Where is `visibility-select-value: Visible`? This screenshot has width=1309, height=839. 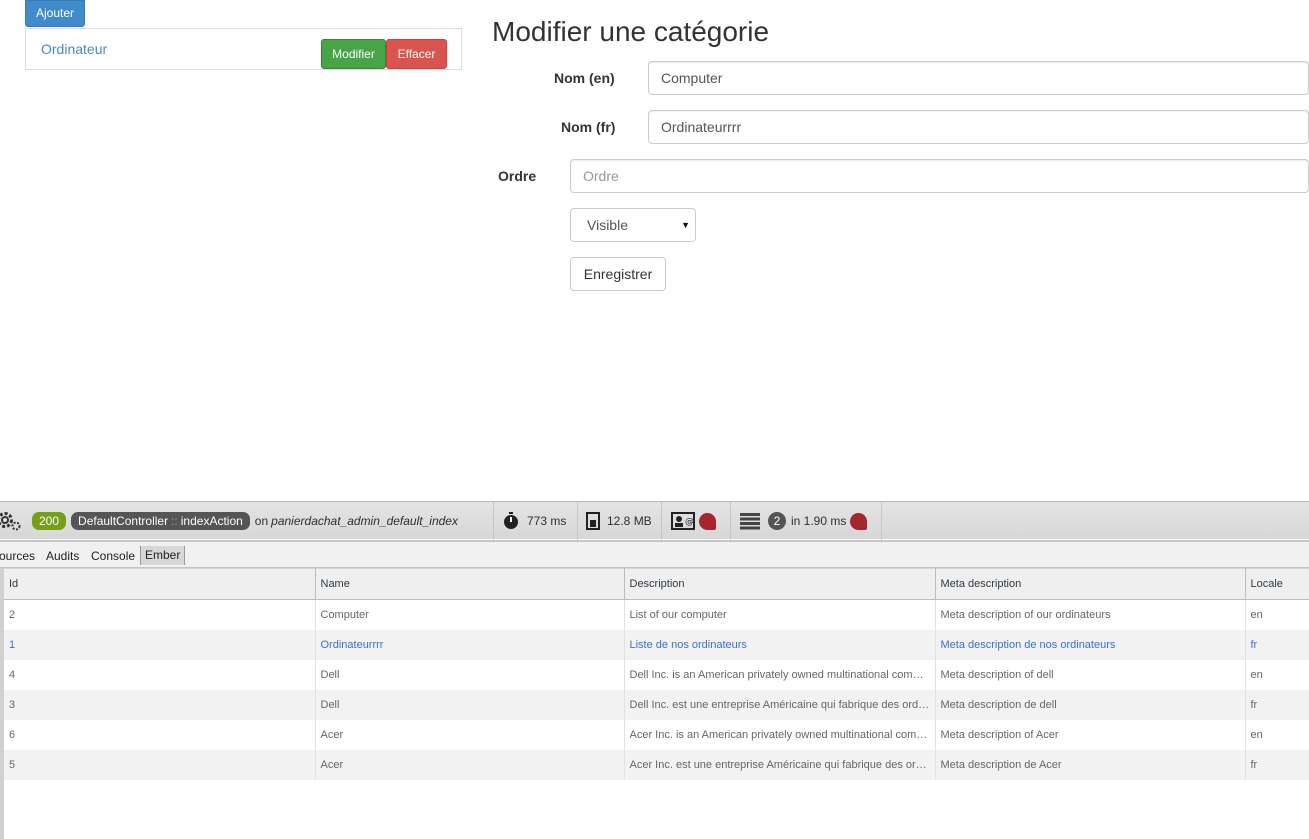
visibility-select-value: Visible is located at coordinates (607, 225).